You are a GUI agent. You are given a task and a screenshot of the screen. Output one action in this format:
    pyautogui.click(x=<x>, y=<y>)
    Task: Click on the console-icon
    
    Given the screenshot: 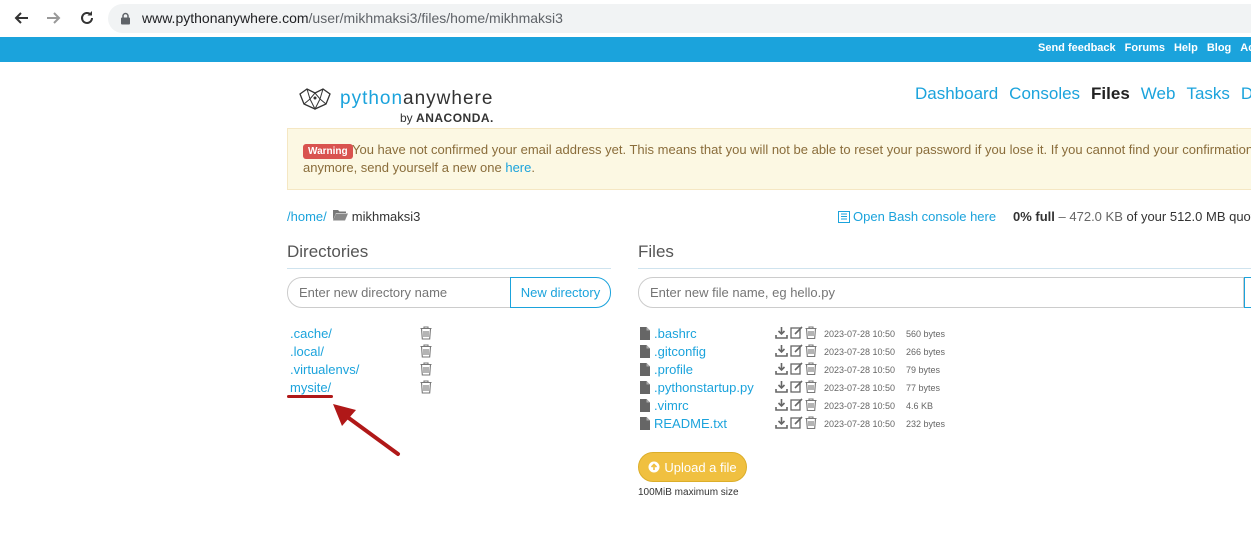 What is the action you would take?
    pyautogui.click(x=844, y=216)
    